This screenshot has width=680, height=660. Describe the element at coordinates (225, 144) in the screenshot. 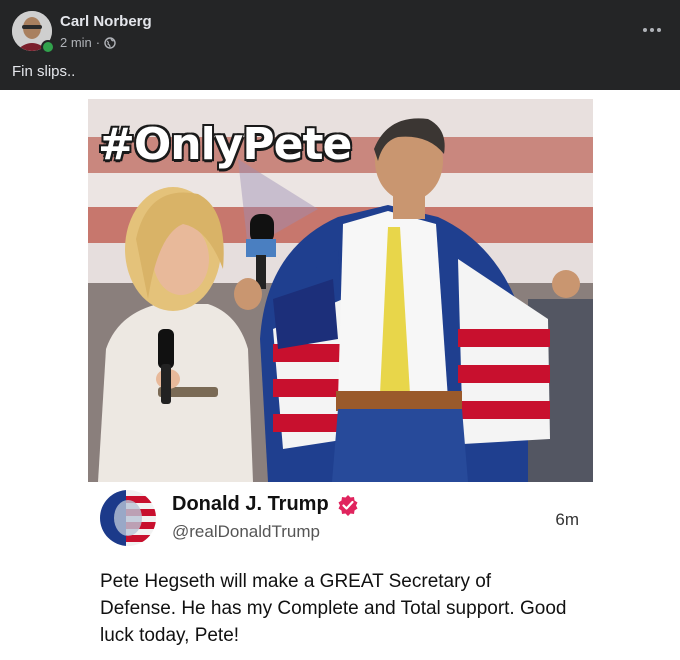

I see `meme-hashtag: #OnlyPete` at that location.